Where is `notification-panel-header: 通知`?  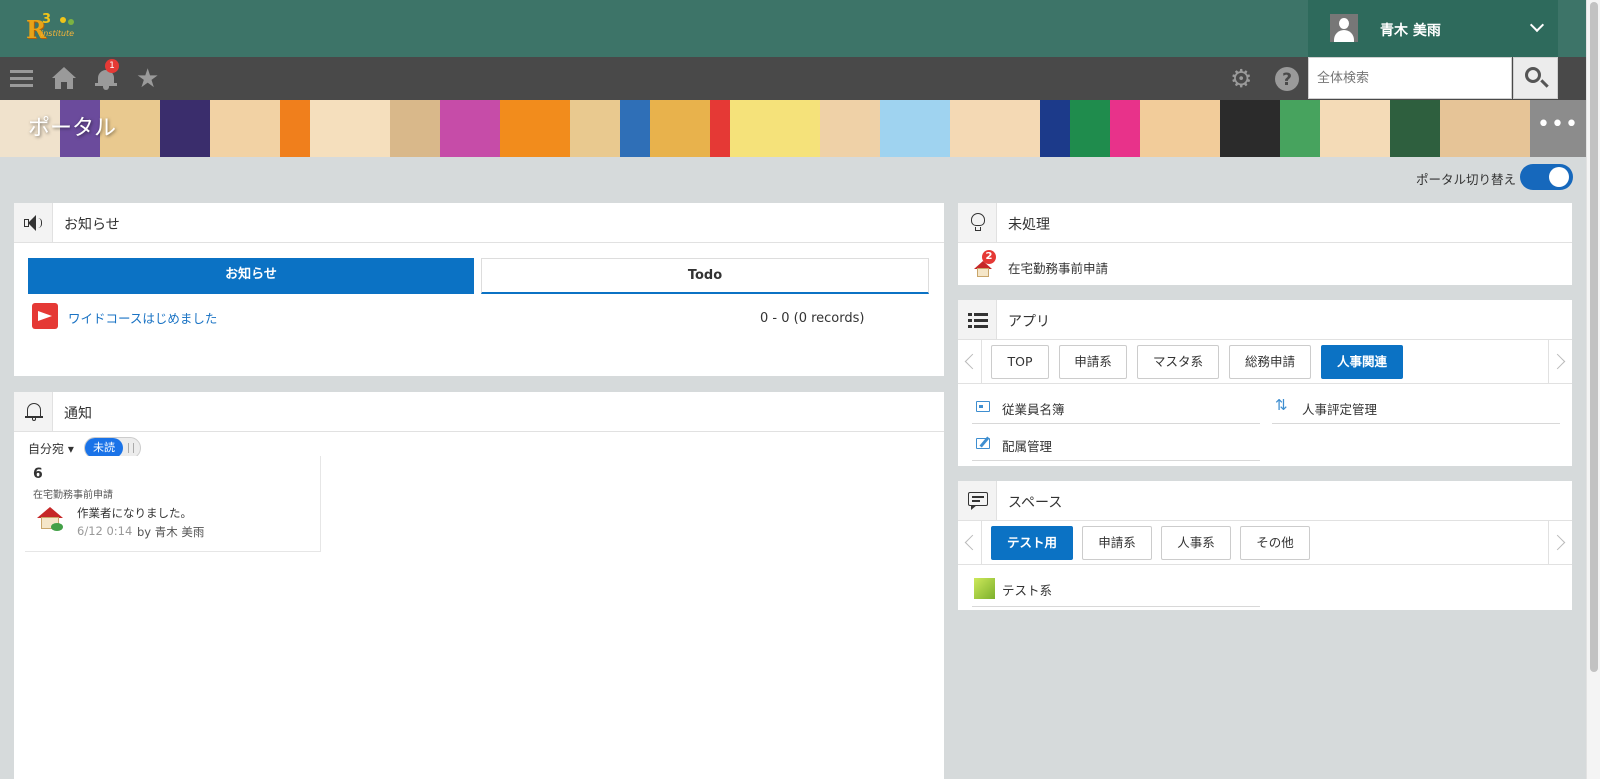 notification-panel-header: 通知 is located at coordinates (479, 412).